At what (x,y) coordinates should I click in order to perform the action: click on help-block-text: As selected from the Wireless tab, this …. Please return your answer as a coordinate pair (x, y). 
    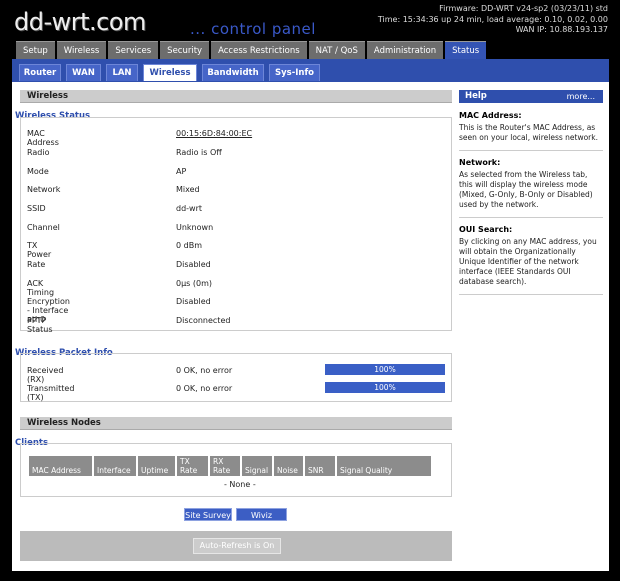
    Looking at the image, I should click on (526, 189).